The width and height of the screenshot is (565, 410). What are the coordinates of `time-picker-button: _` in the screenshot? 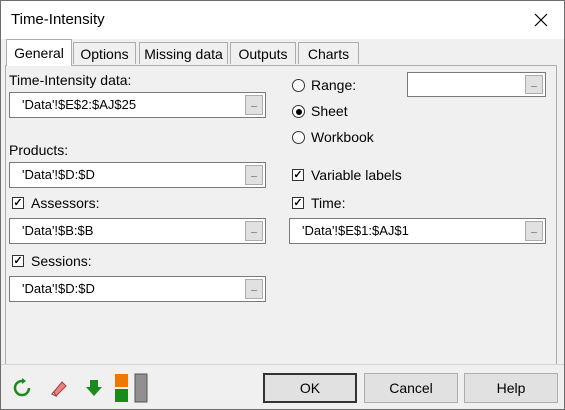 It's located at (534, 231).